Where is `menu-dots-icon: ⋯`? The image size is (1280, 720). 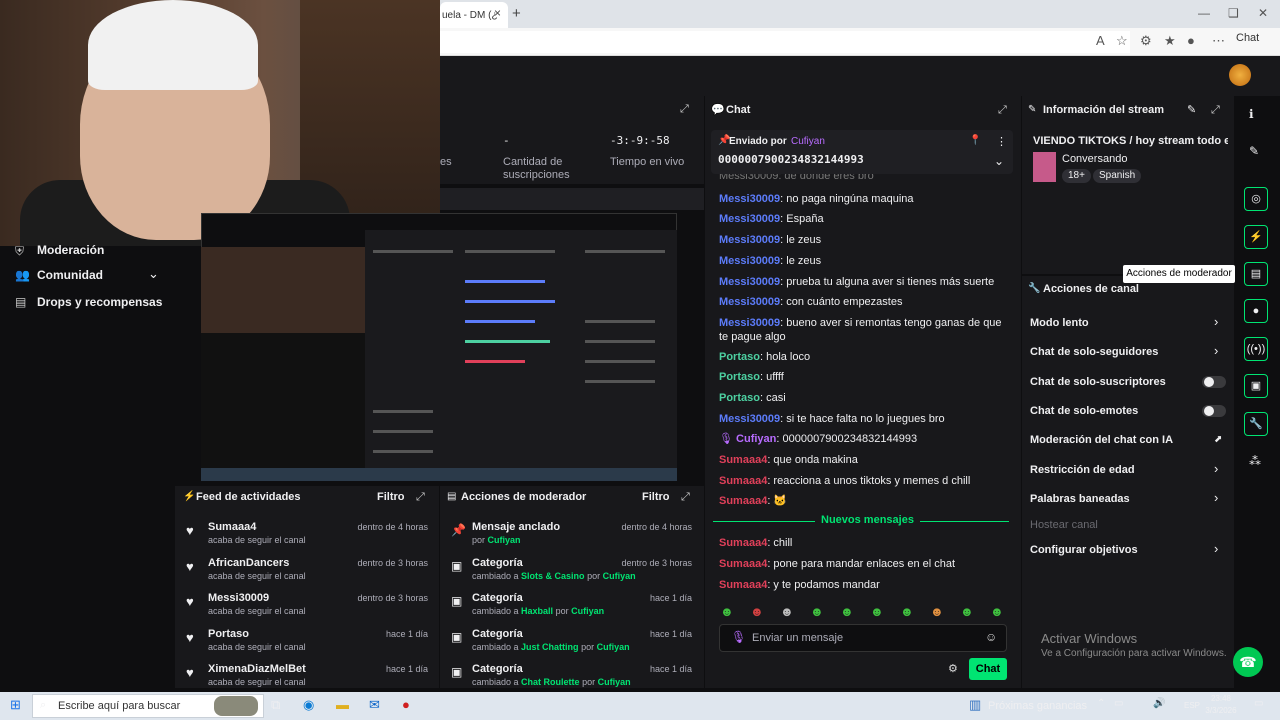
menu-dots-icon: ⋯ is located at coordinates (1218, 41).